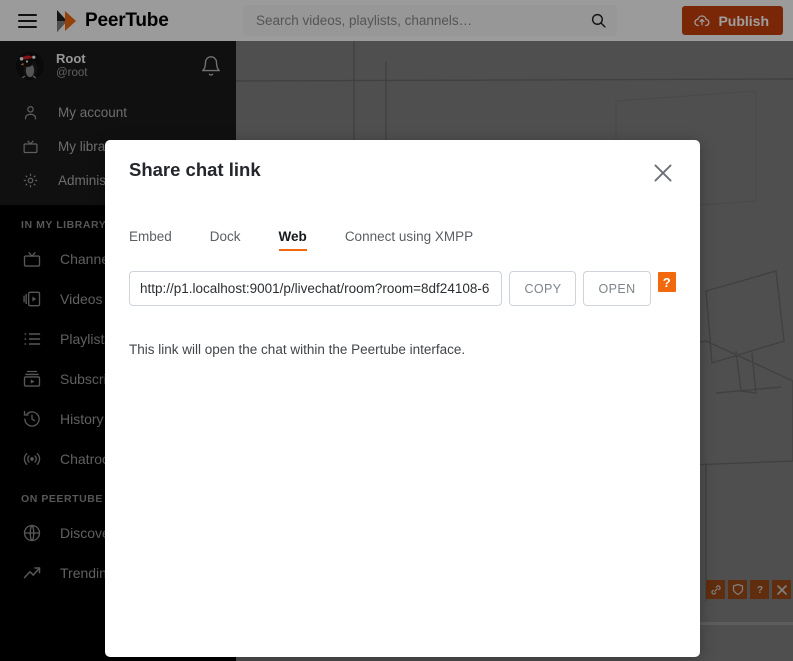  I want to click on tab-embed: Embed, so click(150, 240).